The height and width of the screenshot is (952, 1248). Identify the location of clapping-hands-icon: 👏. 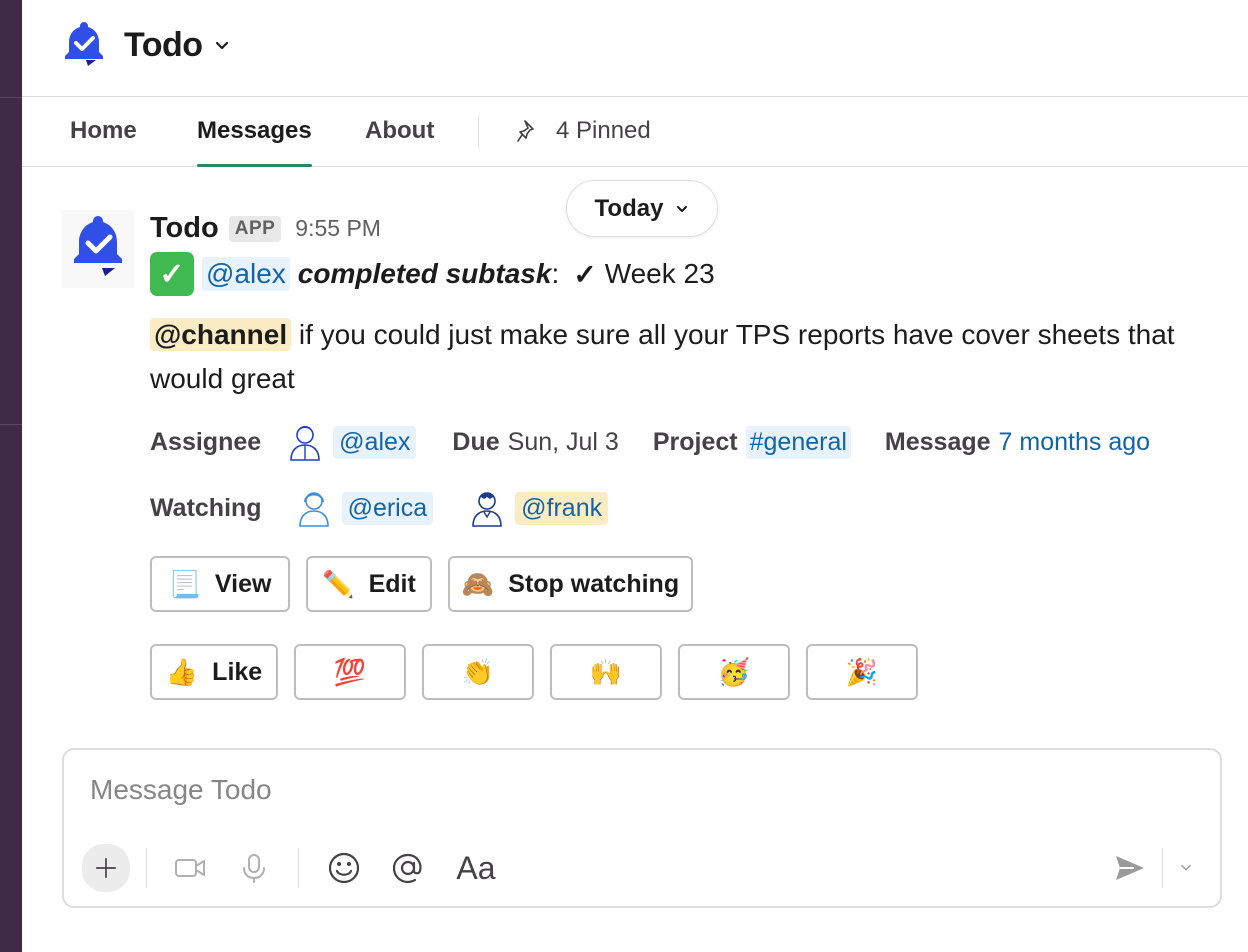
(478, 671).